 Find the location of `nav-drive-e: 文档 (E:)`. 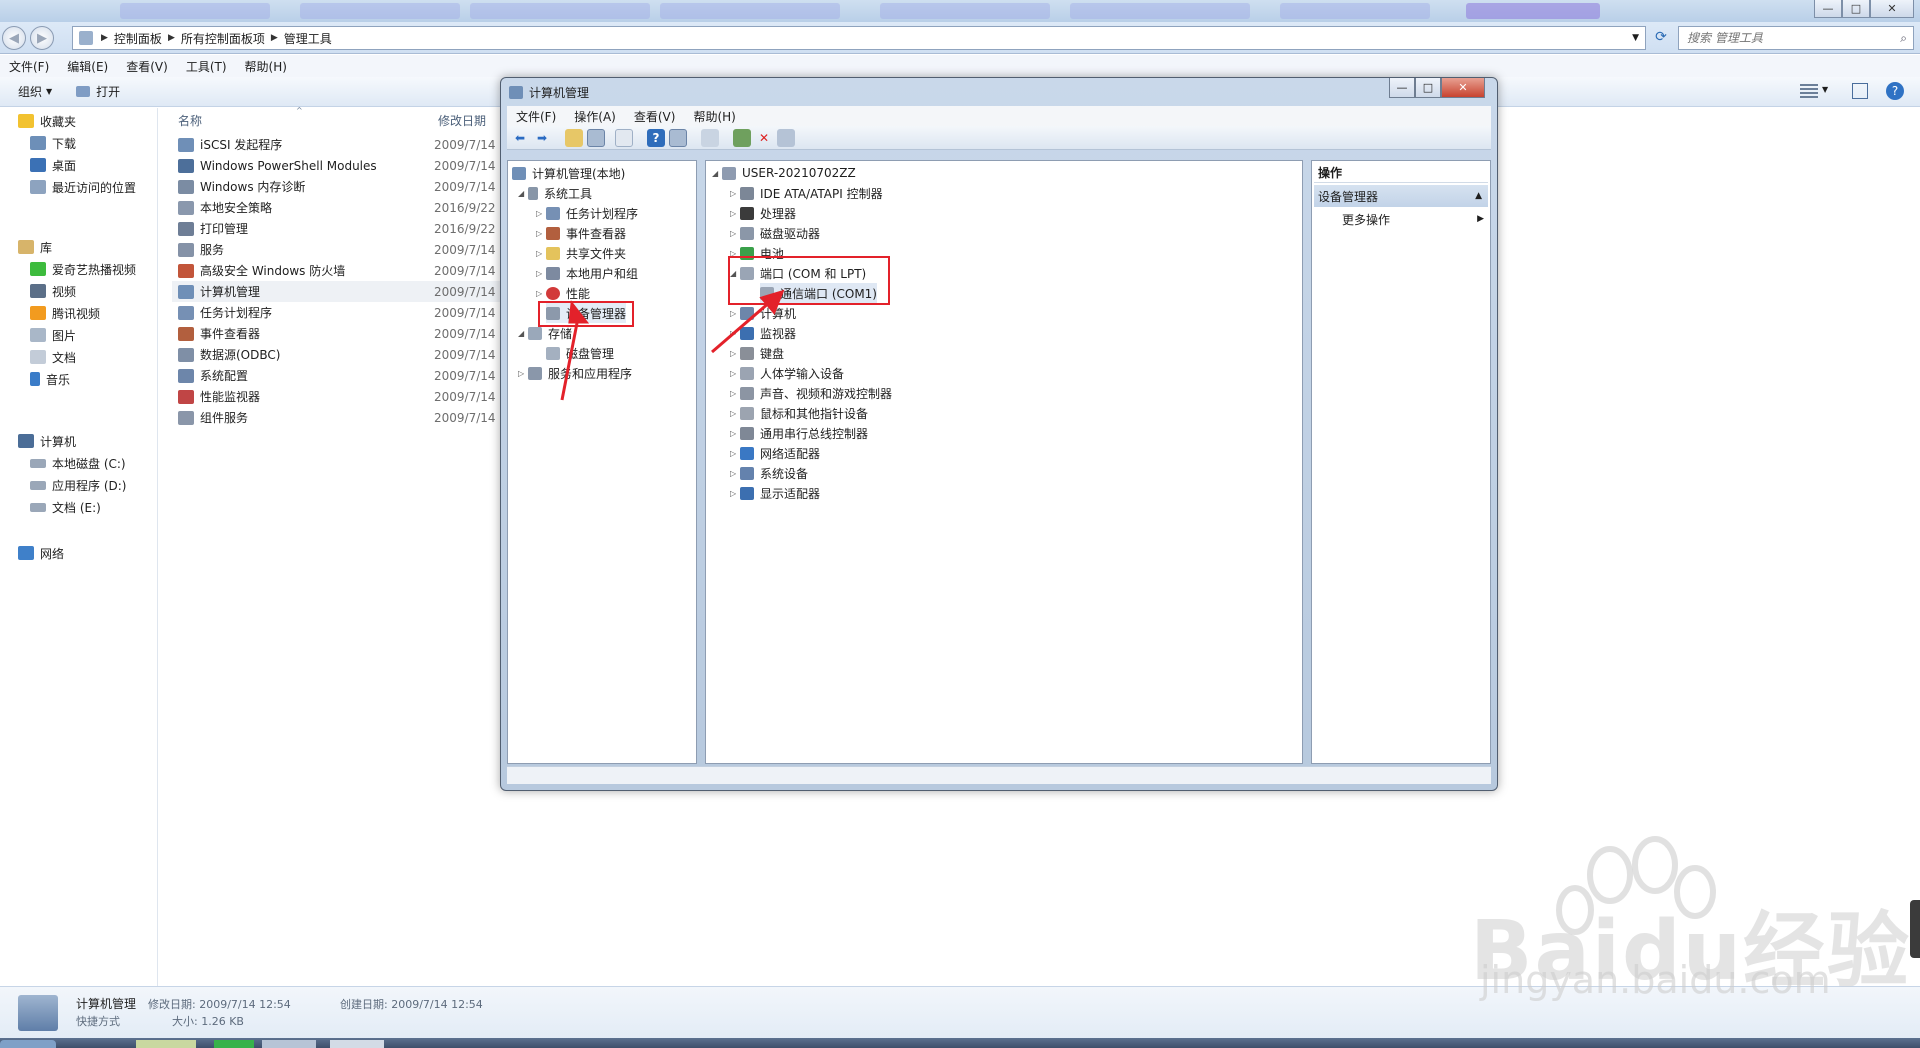

nav-drive-e: 文档 (E:) is located at coordinates (65, 507).